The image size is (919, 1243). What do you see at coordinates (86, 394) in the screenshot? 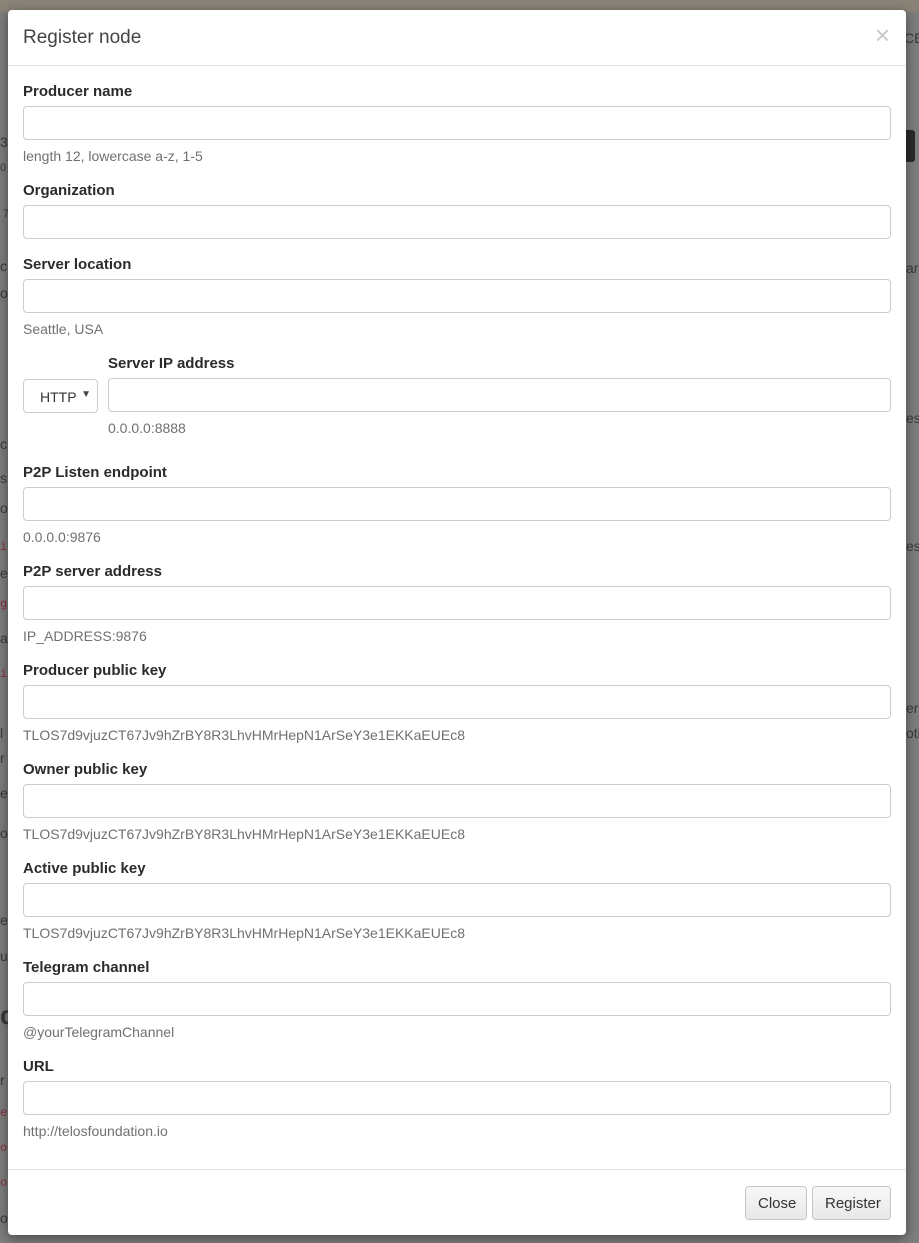
I see `chevron-down-icon: ▼` at bounding box center [86, 394].